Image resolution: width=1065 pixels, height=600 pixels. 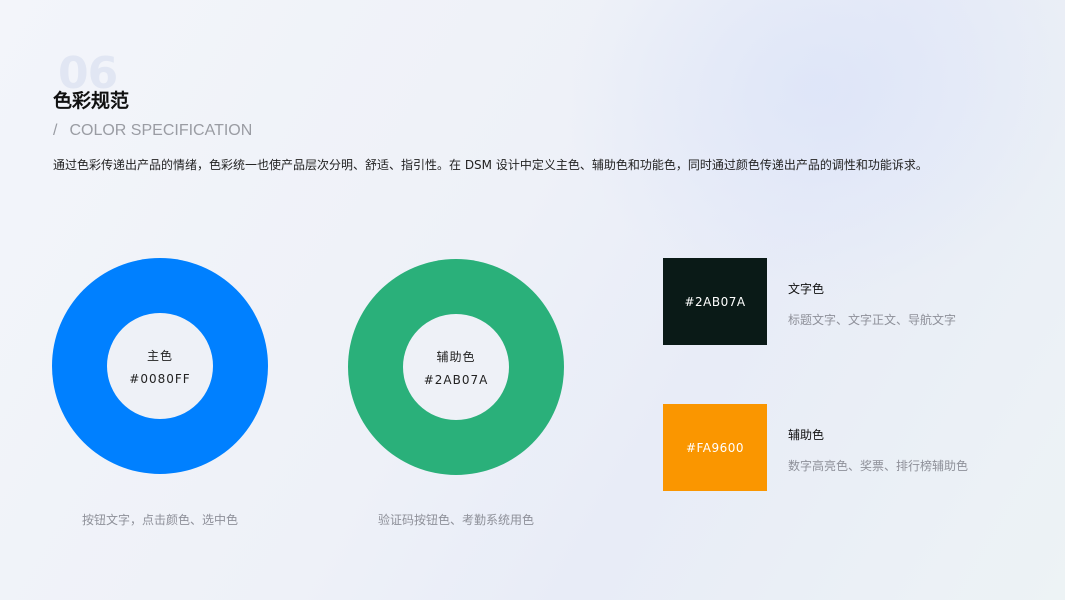 I want to click on primary-color-hex: #0080FF, so click(x=160, y=378).